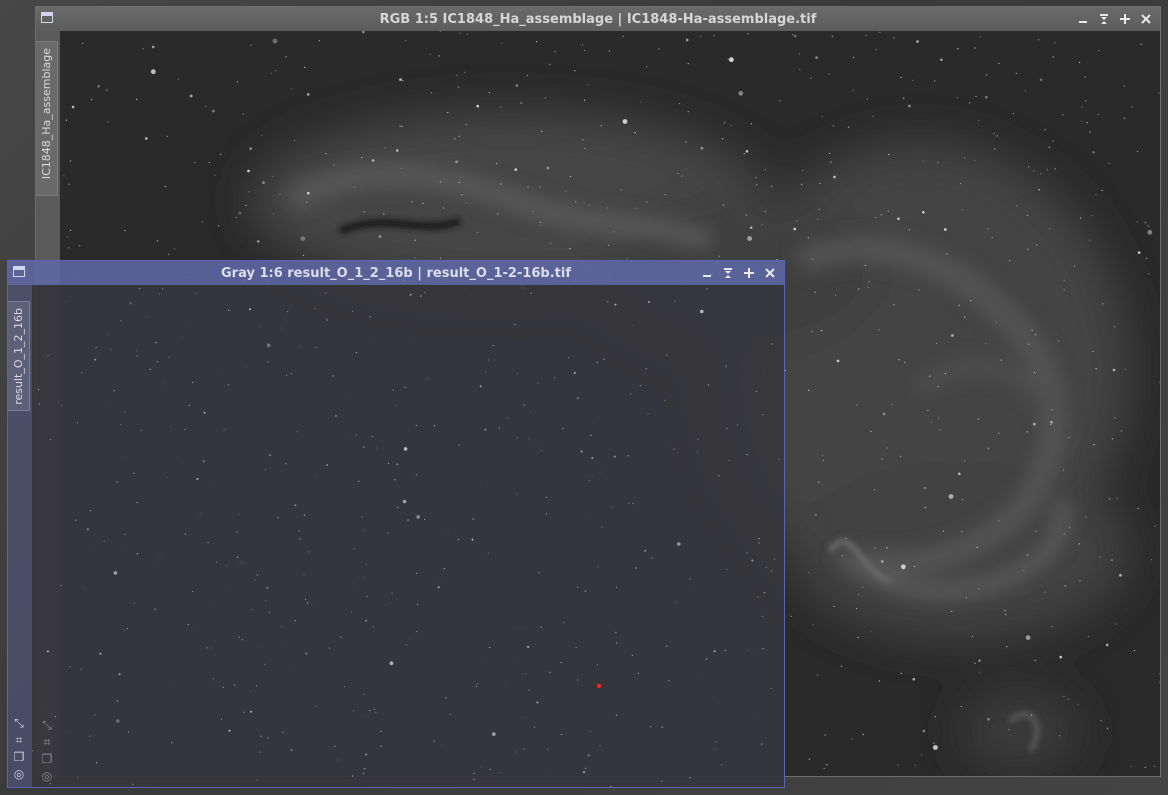 Image resolution: width=1168 pixels, height=795 pixels. I want to click on side-tab-result-o: result_O_1_2_16b, so click(19, 356).